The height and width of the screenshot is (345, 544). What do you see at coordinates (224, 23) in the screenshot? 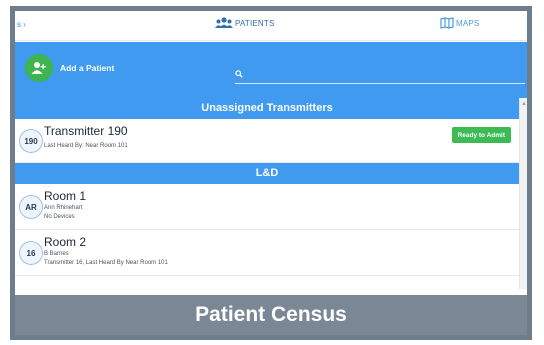
I see `people-icon` at bounding box center [224, 23].